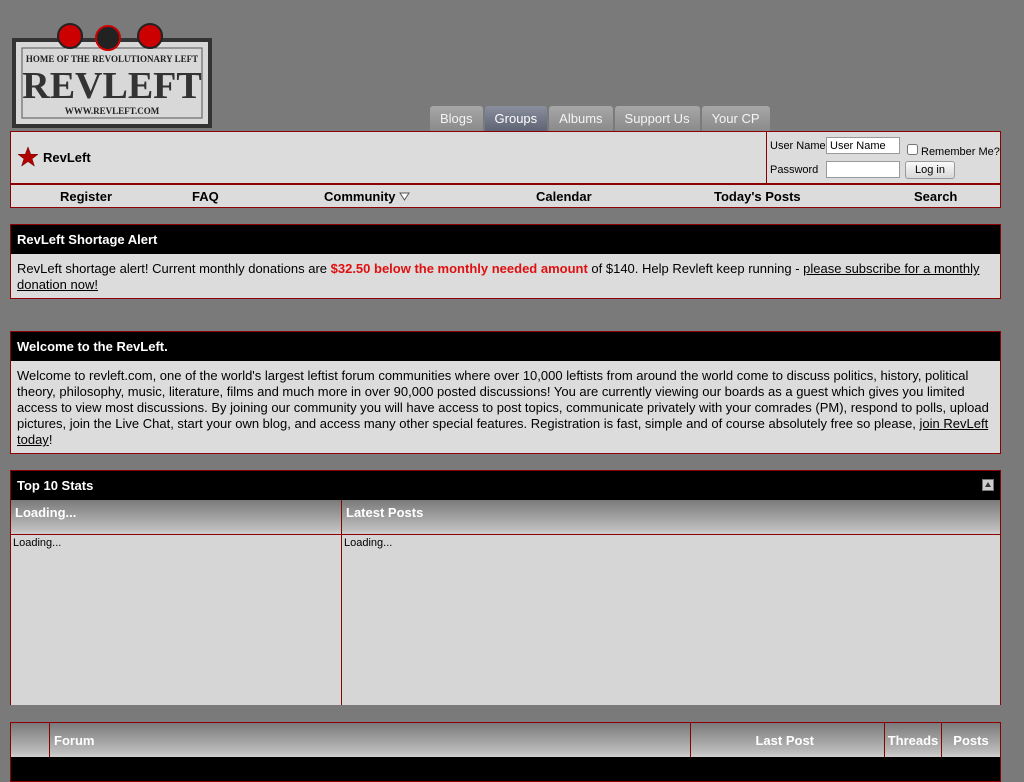  What do you see at coordinates (50, 439) in the screenshot?
I see `welcome-end: !` at bounding box center [50, 439].